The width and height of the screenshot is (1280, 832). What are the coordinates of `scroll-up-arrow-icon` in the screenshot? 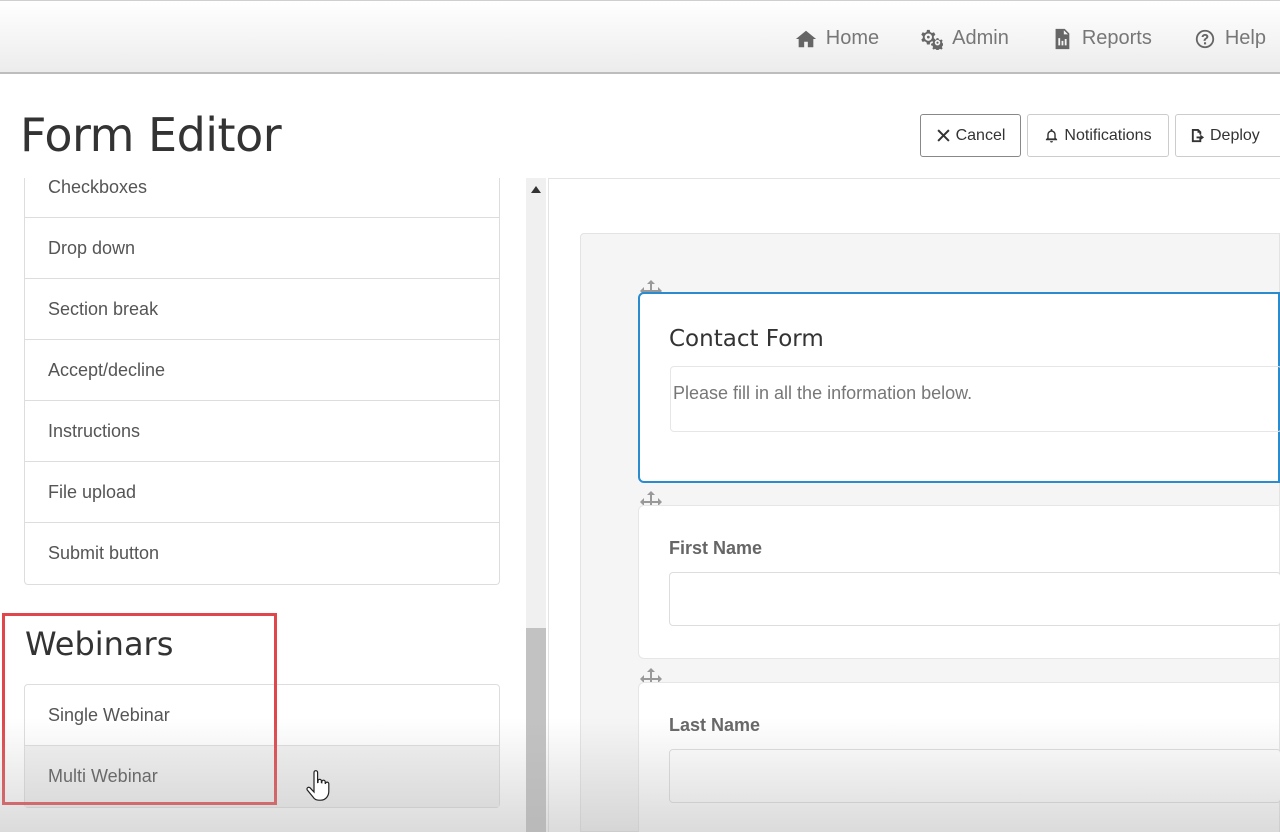 It's located at (536, 189).